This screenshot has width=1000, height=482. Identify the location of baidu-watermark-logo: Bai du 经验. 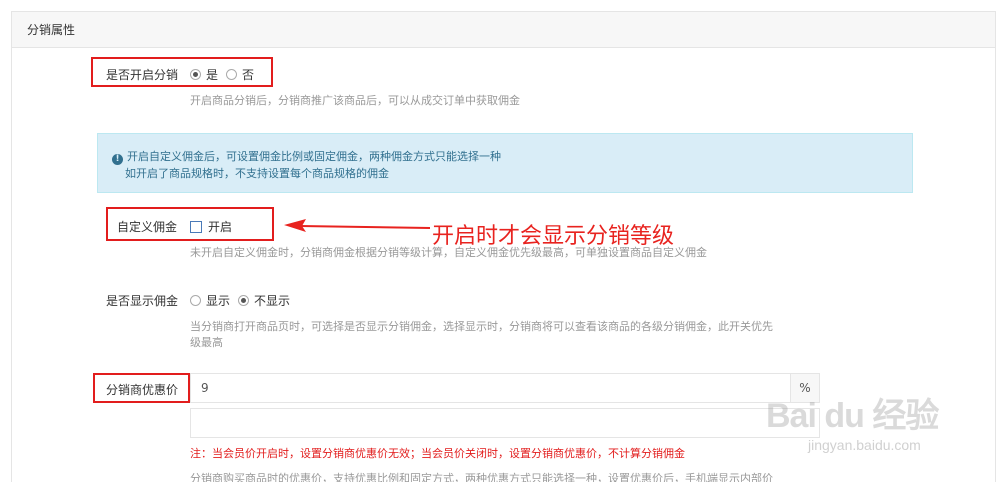
(852, 416).